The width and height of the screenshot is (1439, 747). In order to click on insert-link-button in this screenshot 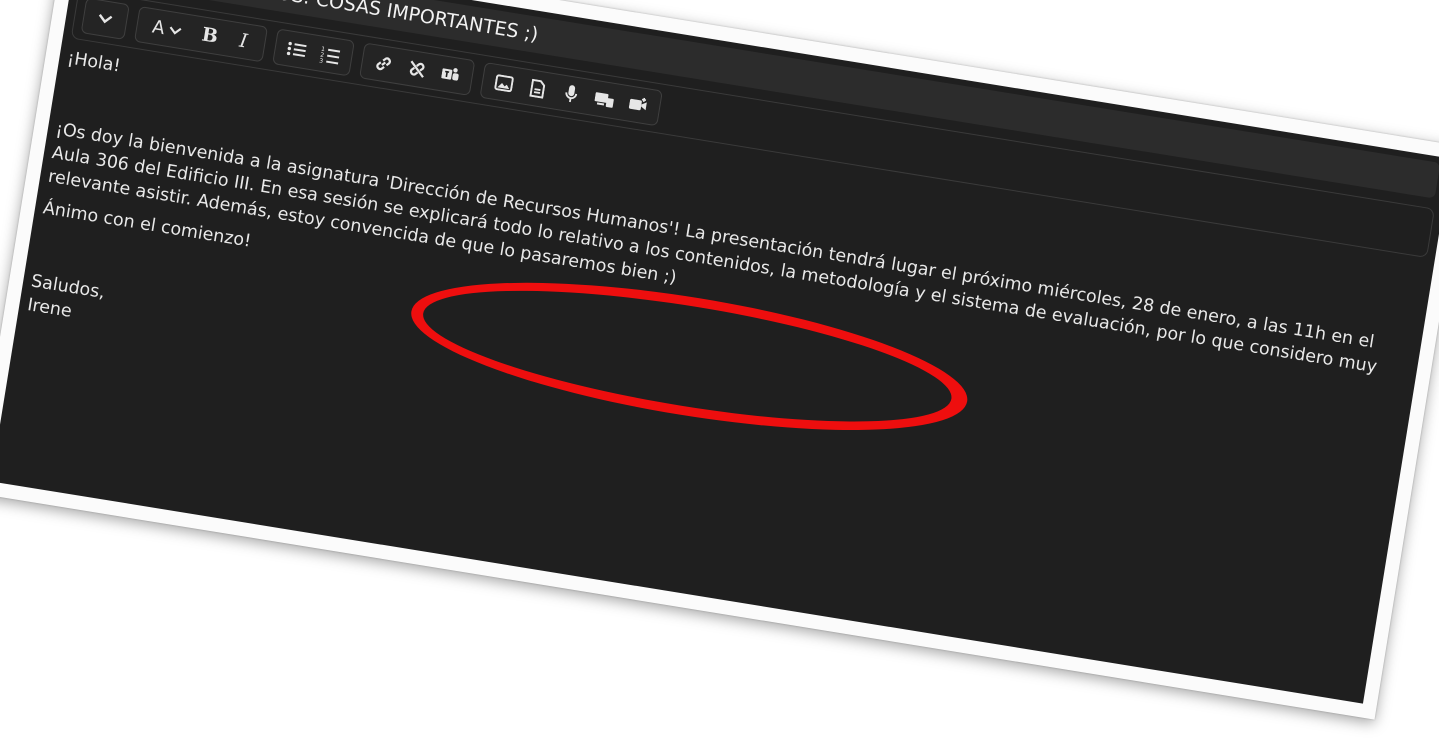, I will do `click(383, 63)`.